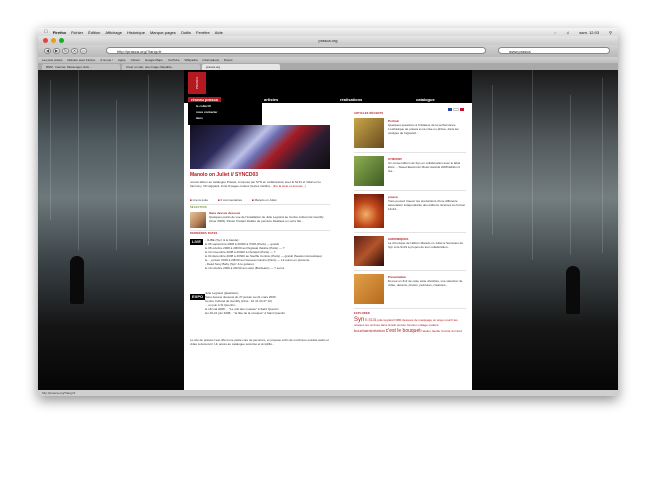 The width and height of the screenshot is (650, 500). What do you see at coordinates (111, 230) in the screenshot?
I see `background-photo-left` at bounding box center [111, 230].